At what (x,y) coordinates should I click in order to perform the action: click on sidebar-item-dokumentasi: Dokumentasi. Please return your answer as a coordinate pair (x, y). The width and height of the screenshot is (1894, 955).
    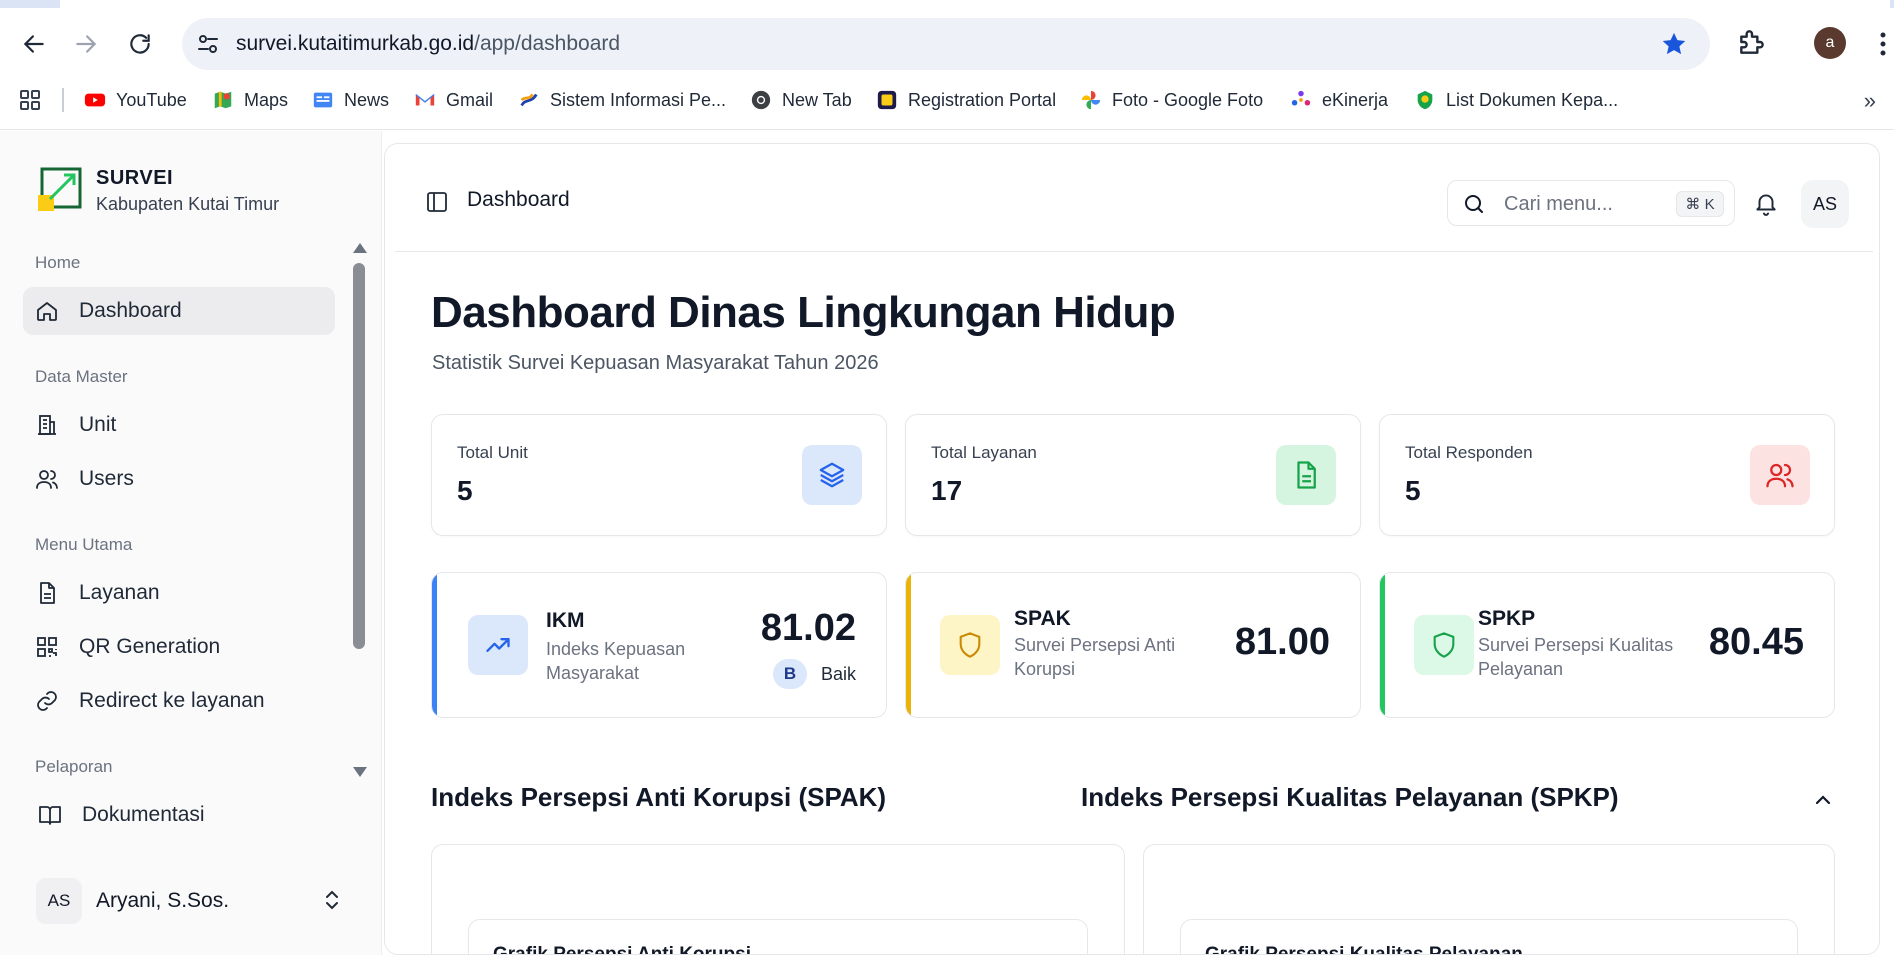
    Looking at the image, I should click on (182, 815).